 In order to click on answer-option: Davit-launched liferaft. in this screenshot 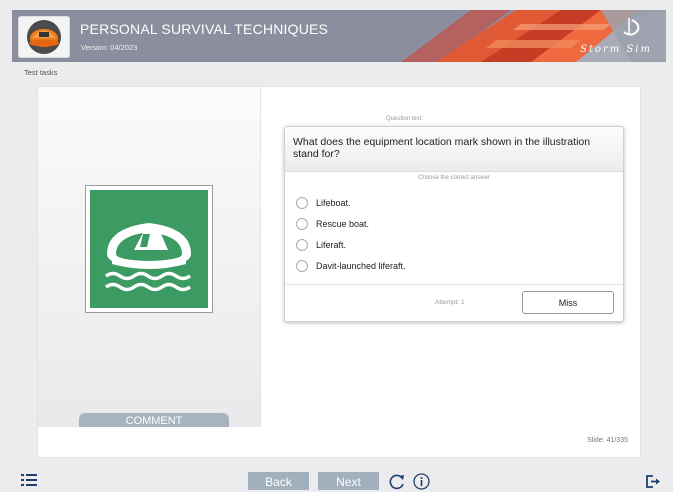, I will do `click(351, 266)`.